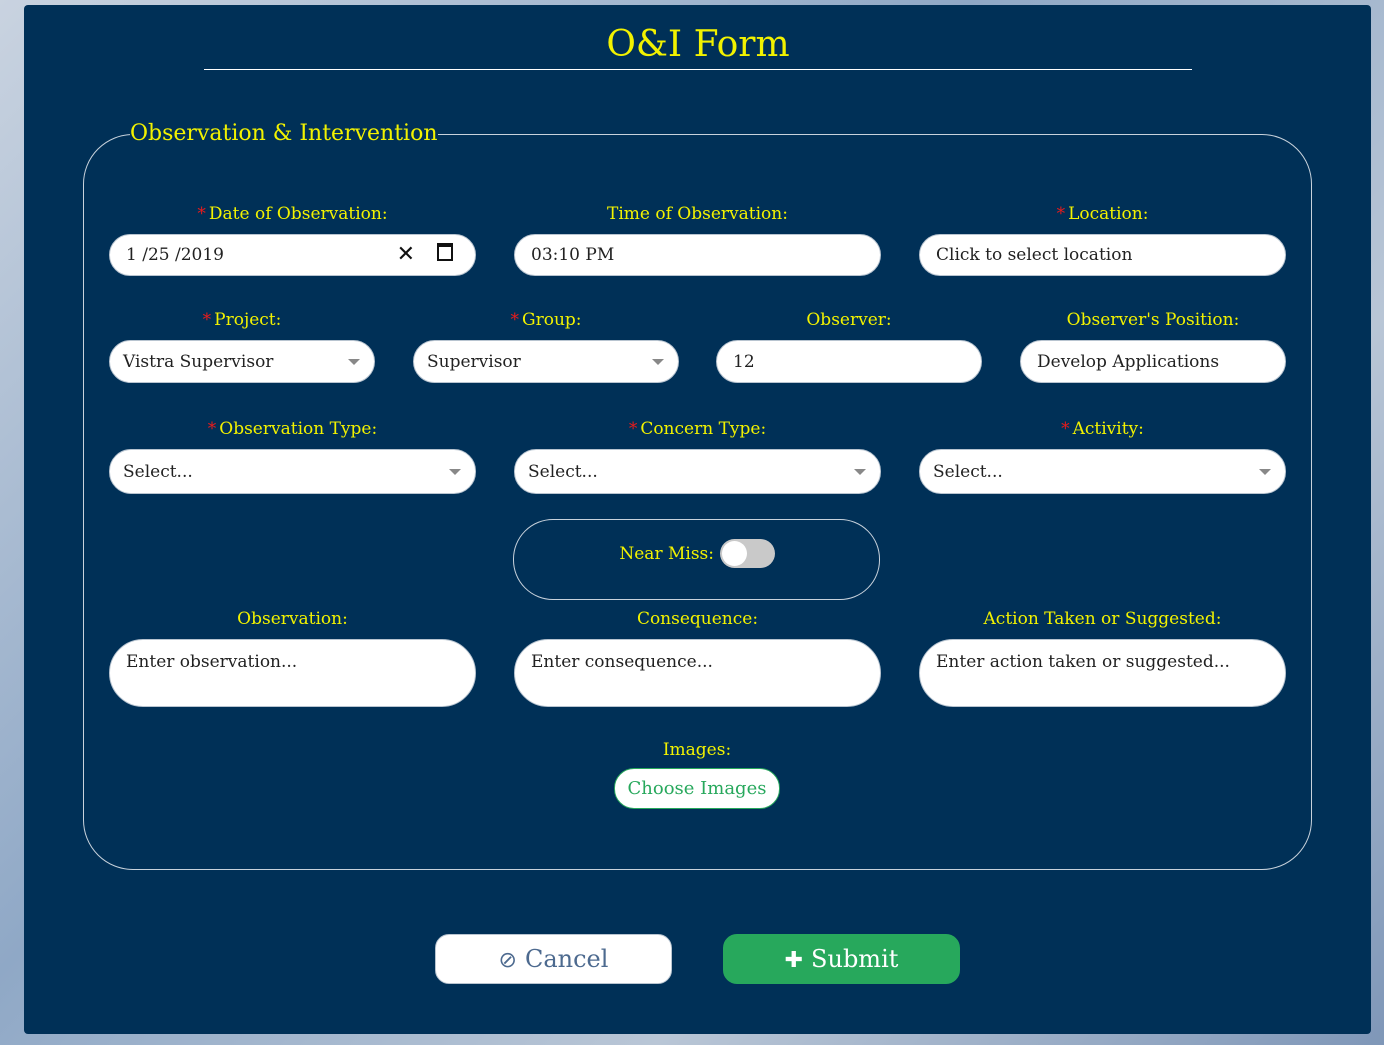 The height and width of the screenshot is (1045, 1384). Describe the element at coordinates (697, 255) in the screenshot. I see `time-input: 03:10 PM` at that location.